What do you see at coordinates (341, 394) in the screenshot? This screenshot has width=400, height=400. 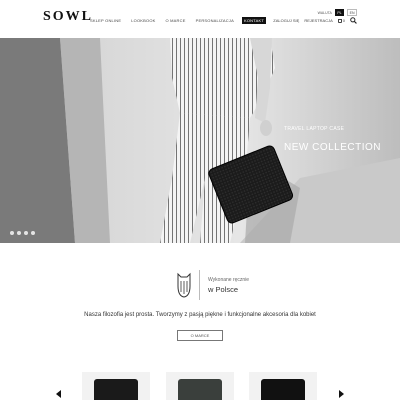 I see `next-arrow-icon` at bounding box center [341, 394].